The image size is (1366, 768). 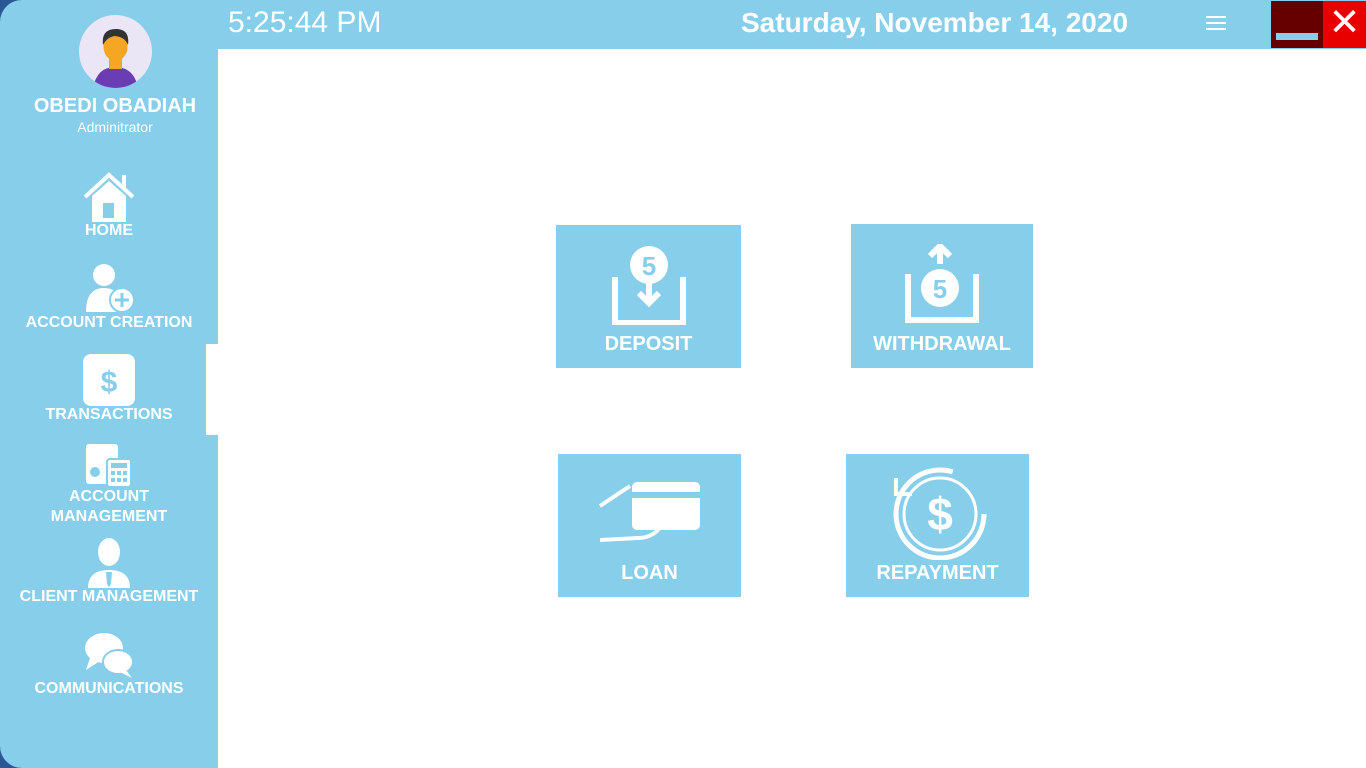 I want to click on top-bar: 5:25:44 PM Saturday, November 14, 2020, so click(x=792, y=24).